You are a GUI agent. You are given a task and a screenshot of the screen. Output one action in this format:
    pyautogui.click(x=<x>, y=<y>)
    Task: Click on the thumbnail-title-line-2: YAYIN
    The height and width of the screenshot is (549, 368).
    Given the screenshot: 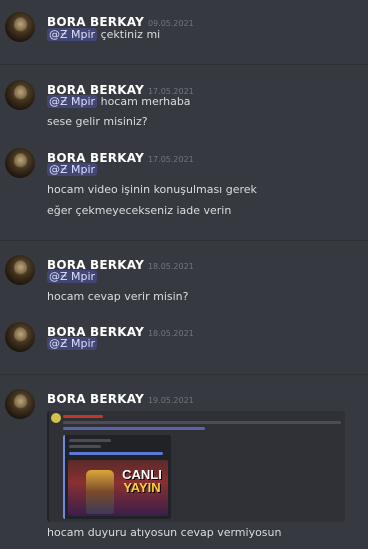 What is the action you would take?
    pyautogui.click(x=142, y=487)
    